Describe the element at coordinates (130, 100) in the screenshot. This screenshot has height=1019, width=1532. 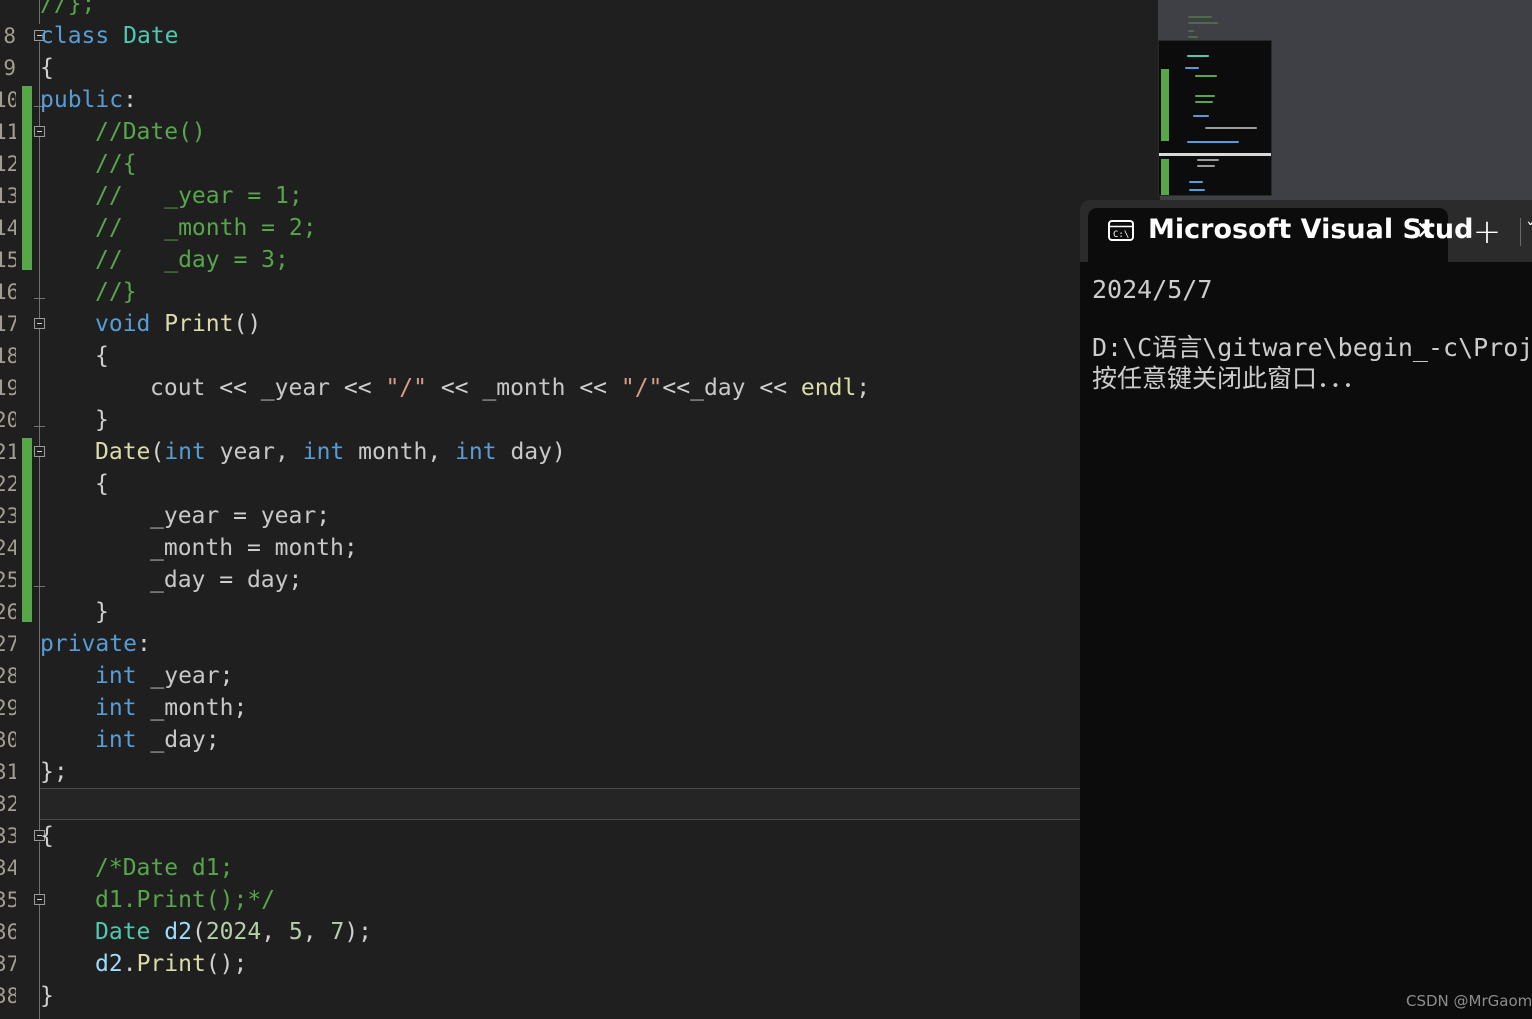
I see `code-token: :` at that location.